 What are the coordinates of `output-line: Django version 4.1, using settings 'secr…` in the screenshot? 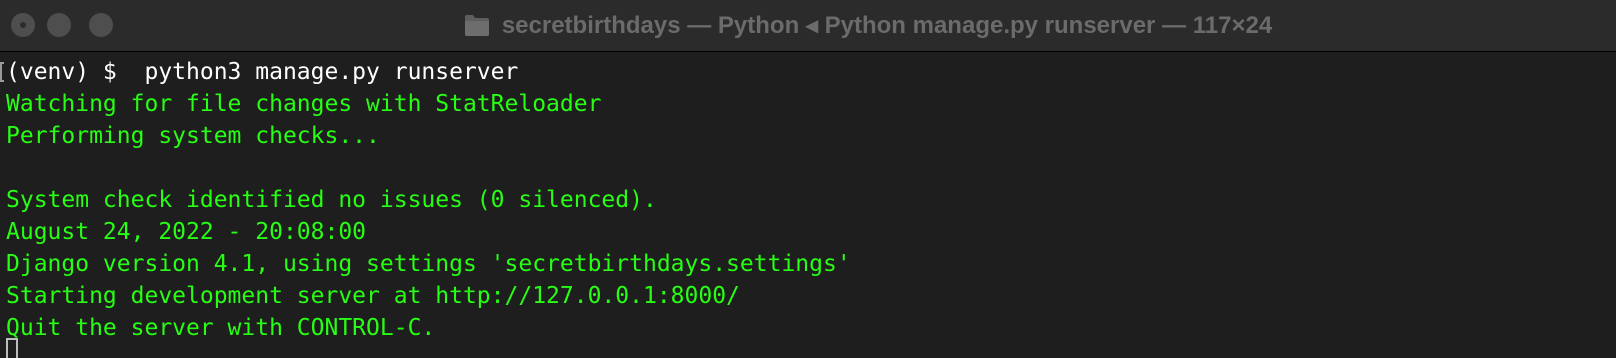 It's located at (428, 264).